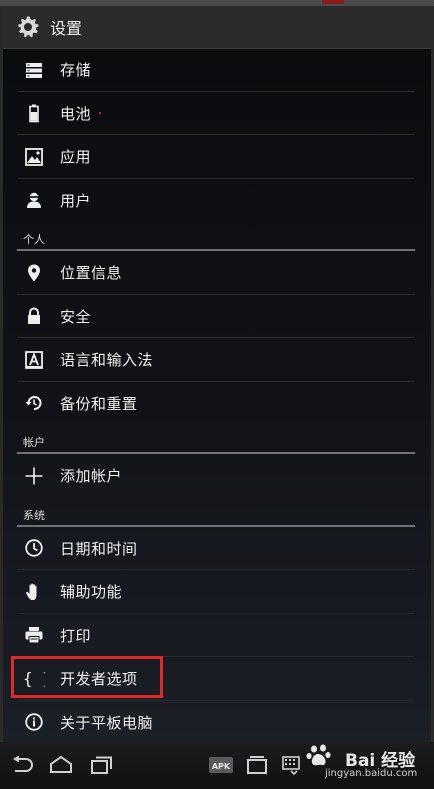  I want to click on settings-item-label: 语言和输入法, so click(107, 360).